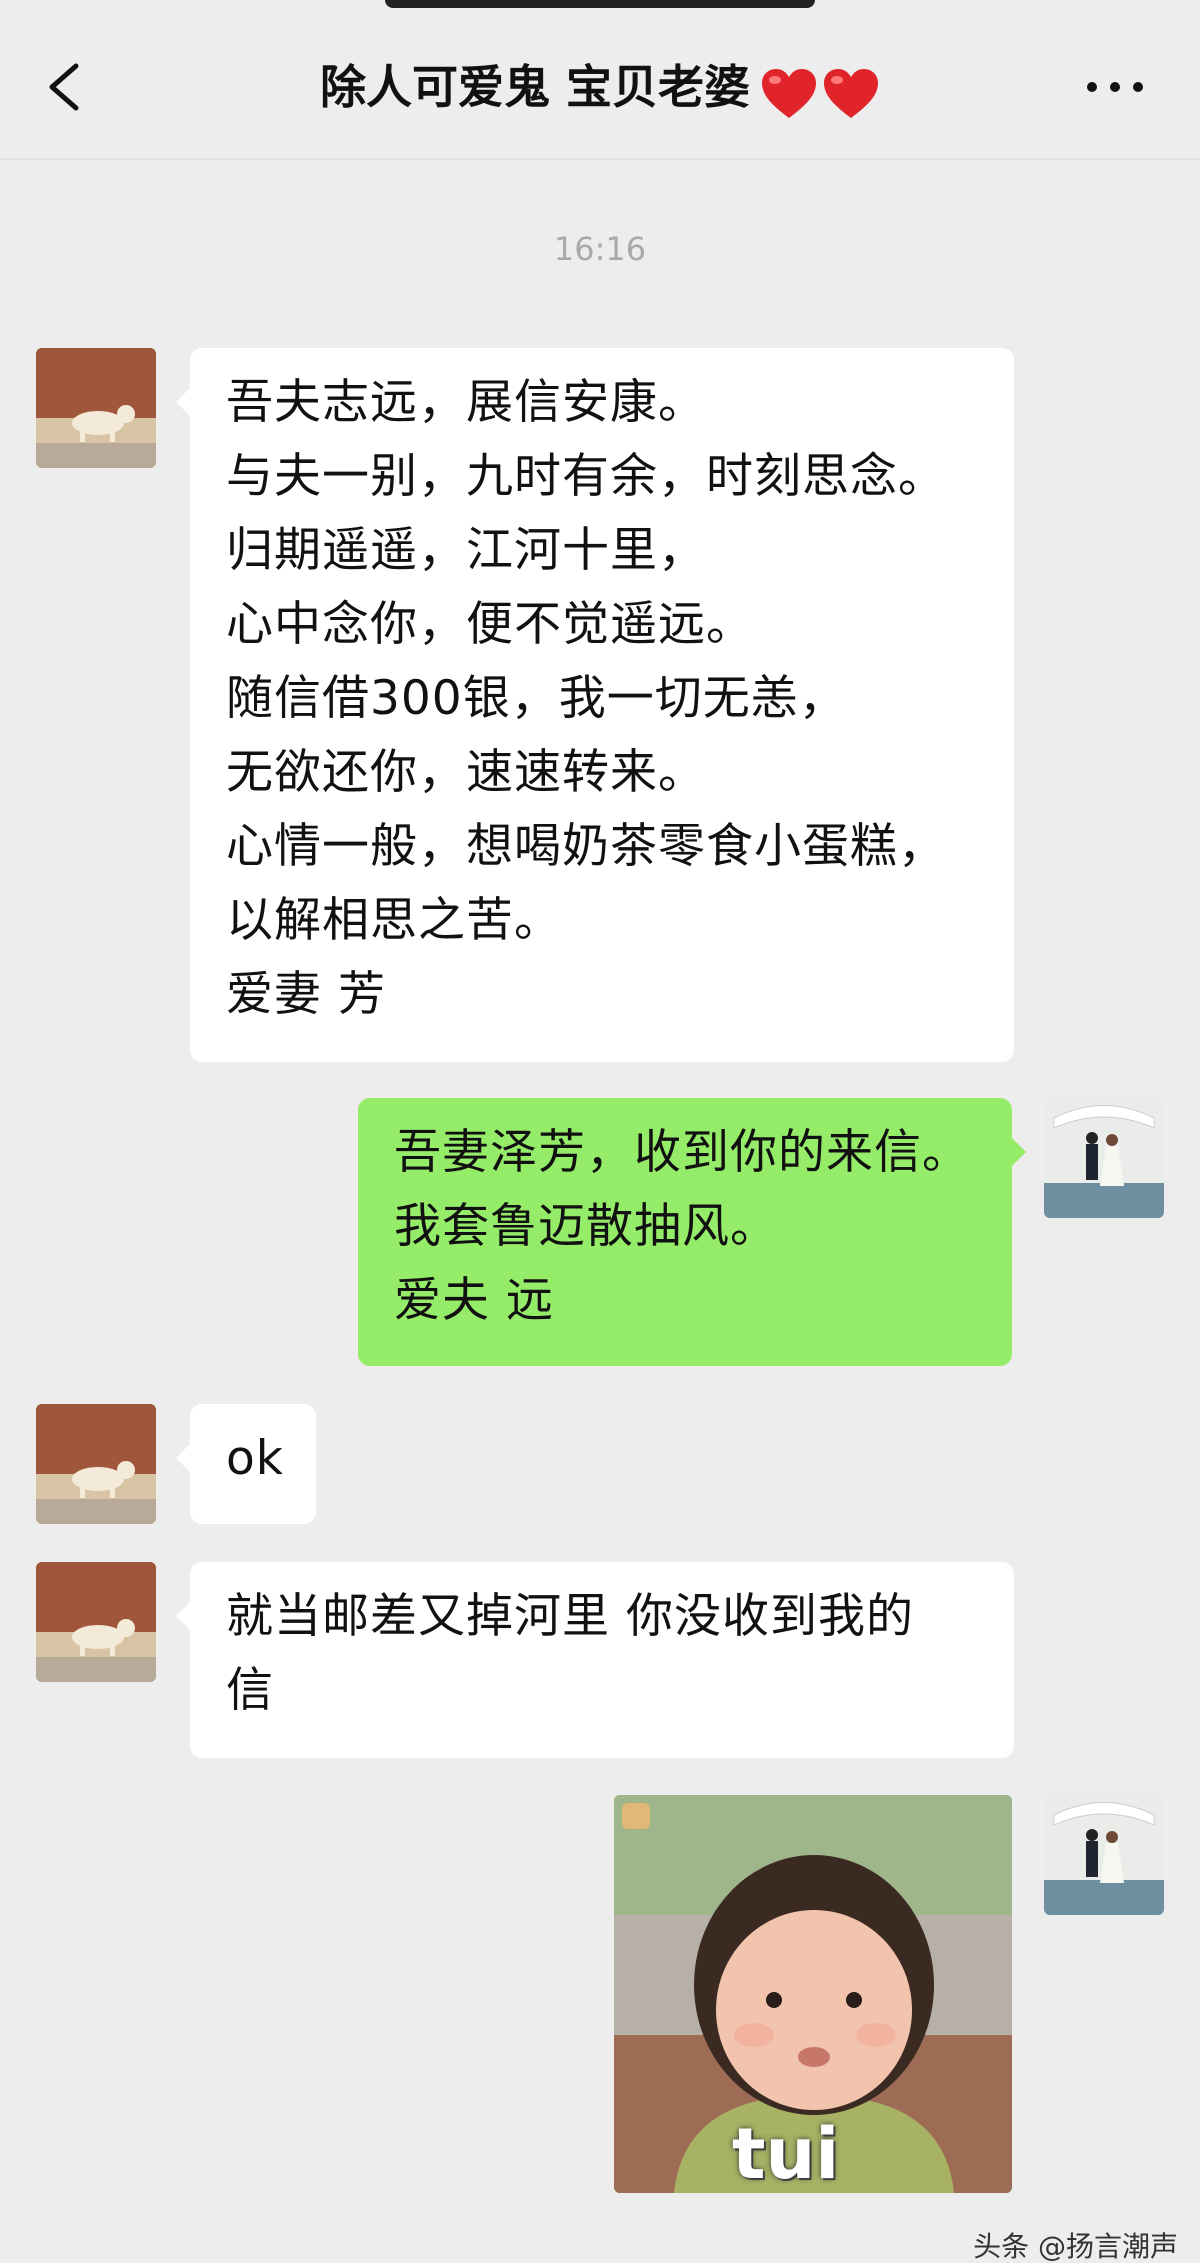  What do you see at coordinates (306, 994) in the screenshot?
I see `message-line: 爱妻 芳` at bounding box center [306, 994].